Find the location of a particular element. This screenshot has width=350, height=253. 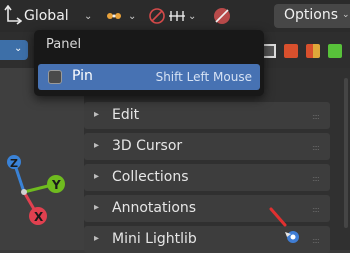

rendered-shading-icon is located at coordinates (313, 51).